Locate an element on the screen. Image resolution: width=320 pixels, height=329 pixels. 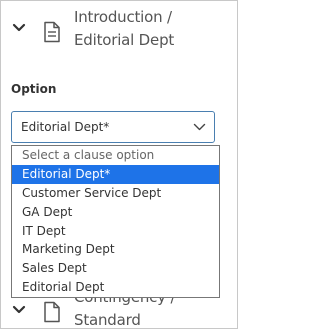
dropdown-option: IT Dept is located at coordinates (115, 231).